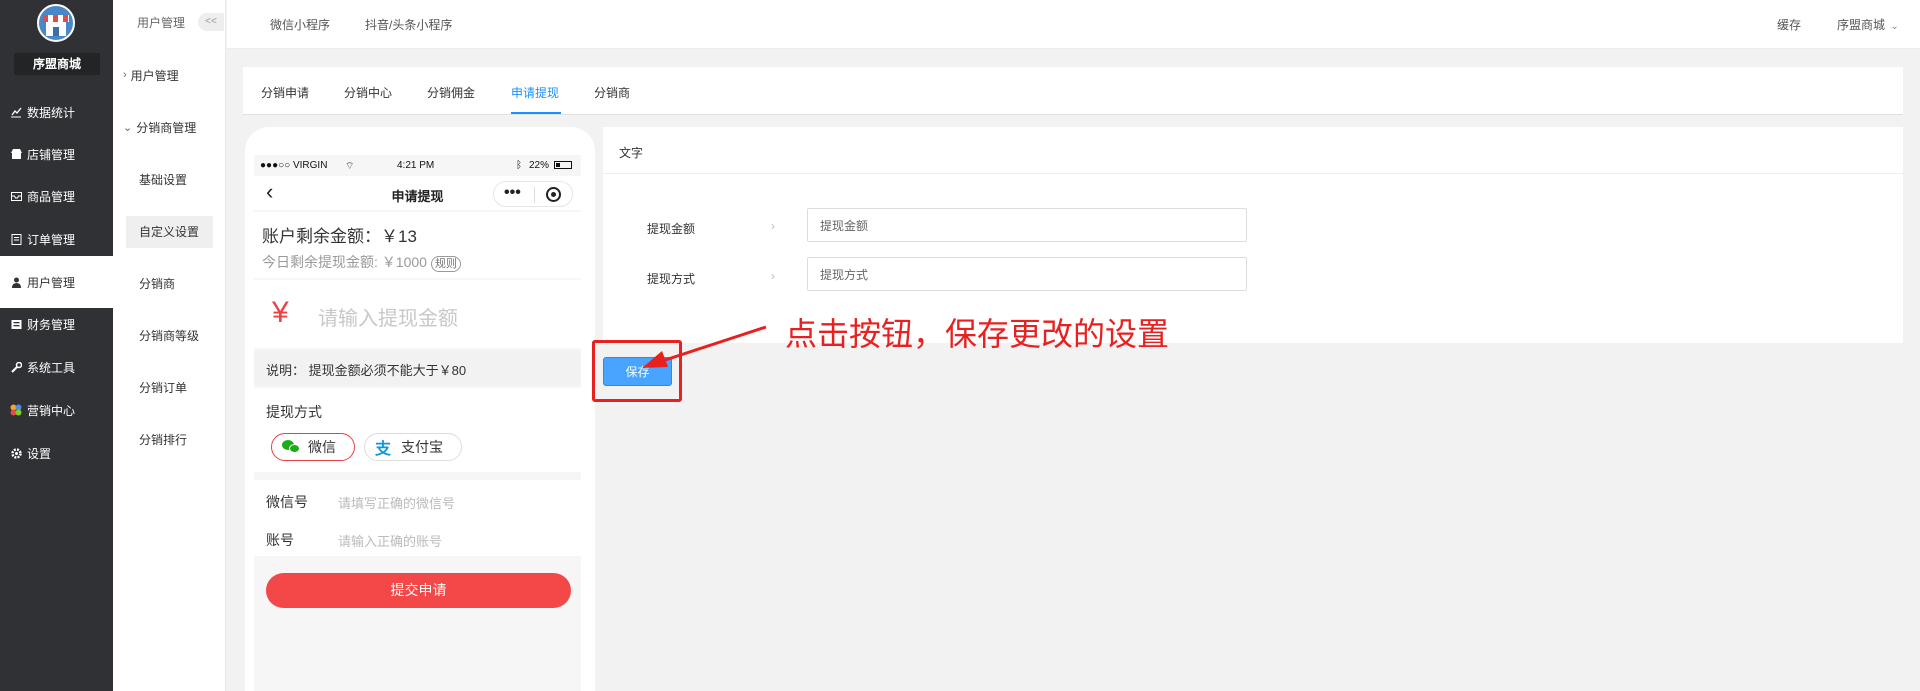 This screenshot has width=1920, height=691. What do you see at coordinates (280, 312) in the screenshot?
I see `yen-icon: ¥` at bounding box center [280, 312].